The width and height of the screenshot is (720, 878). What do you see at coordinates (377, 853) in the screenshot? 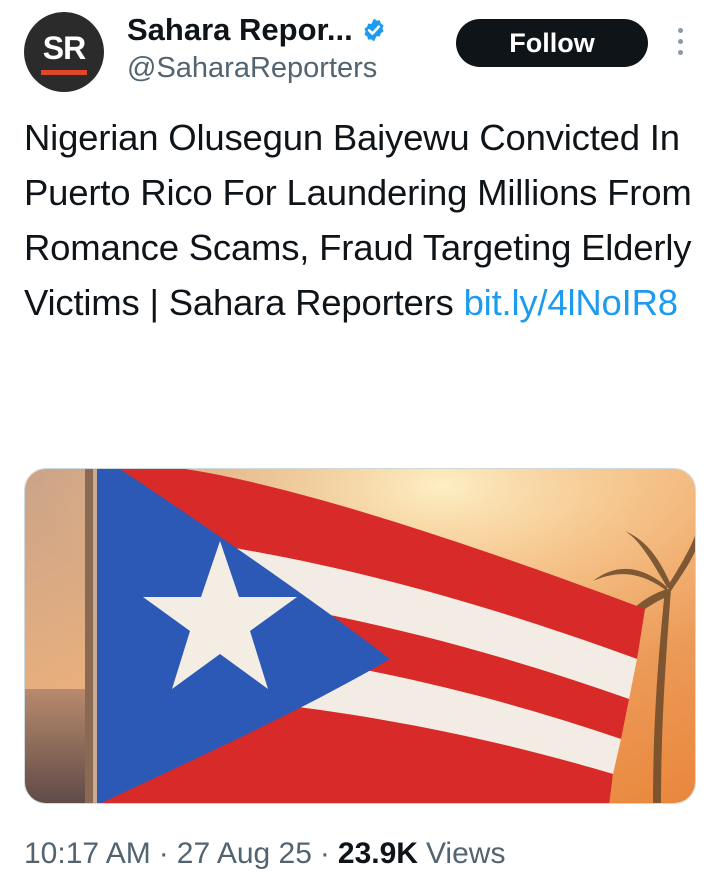
I see `views-count: 23.9K` at bounding box center [377, 853].